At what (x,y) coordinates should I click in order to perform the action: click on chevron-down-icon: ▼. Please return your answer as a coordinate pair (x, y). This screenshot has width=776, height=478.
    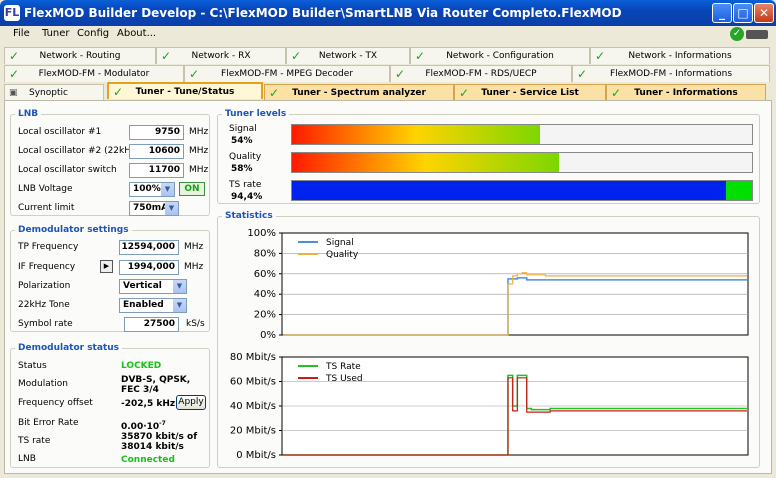
    Looking at the image, I should click on (167, 189).